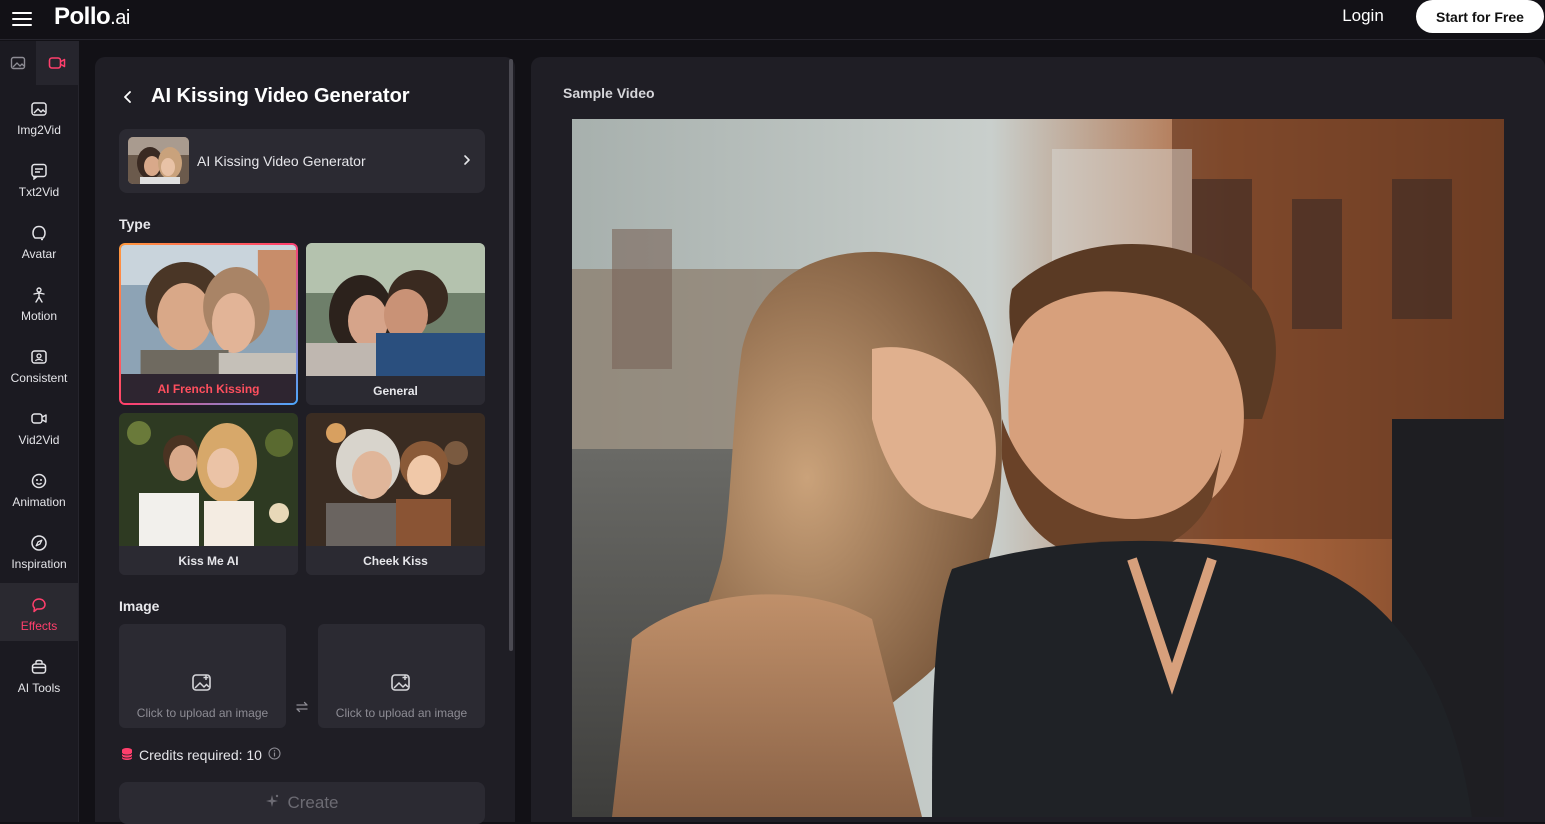 The width and height of the screenshot is (1545, 824). I want to click on upload-image-2: Click to upload an image, so click(401, 676).